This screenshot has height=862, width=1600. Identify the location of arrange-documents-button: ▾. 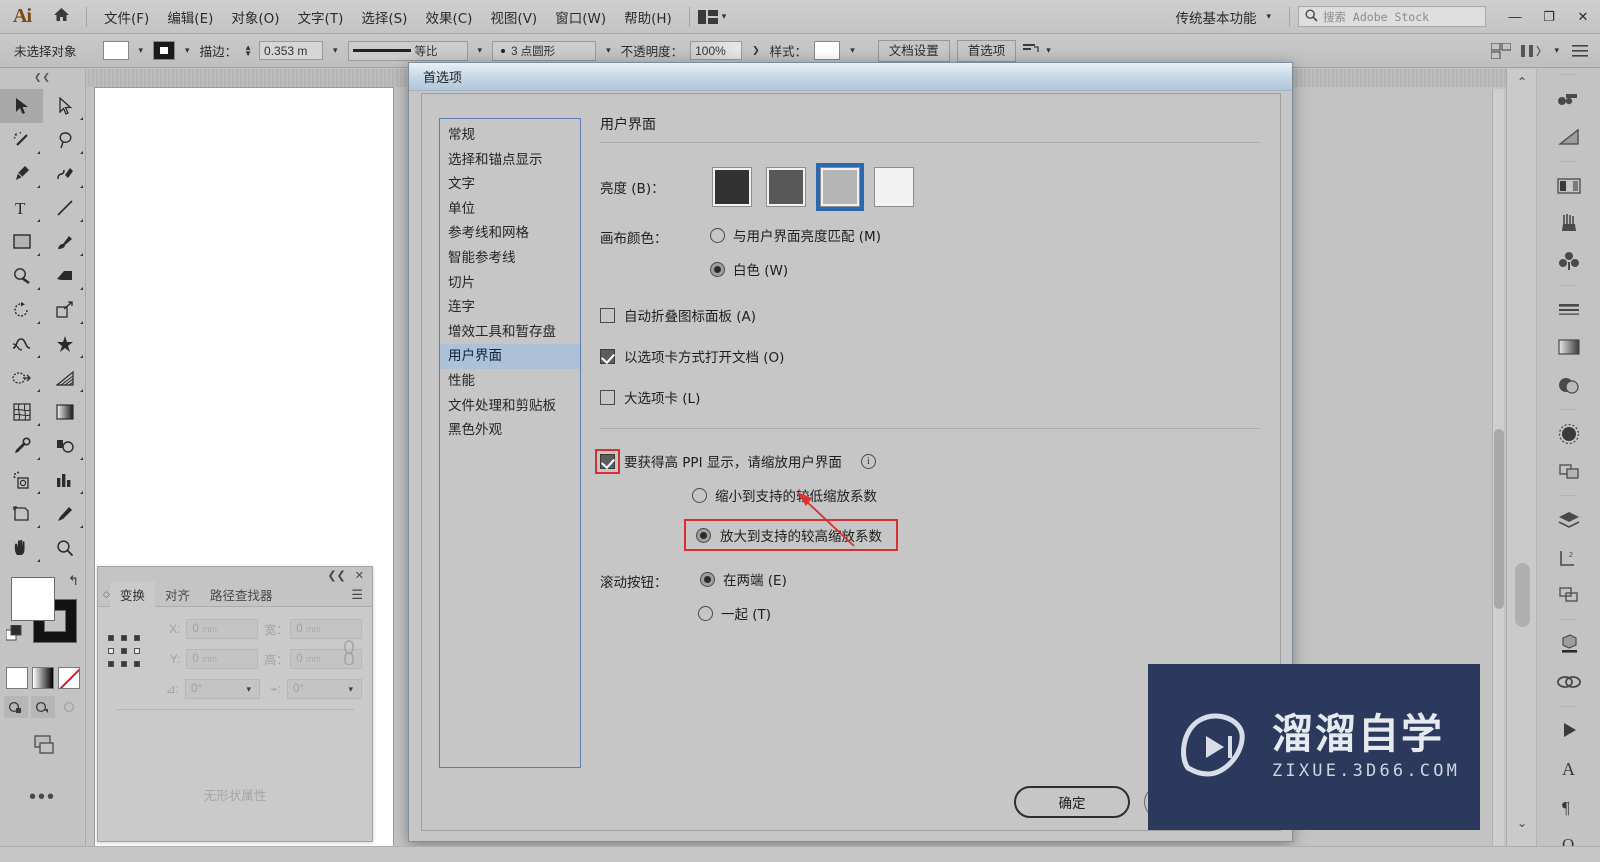
(717, 16).